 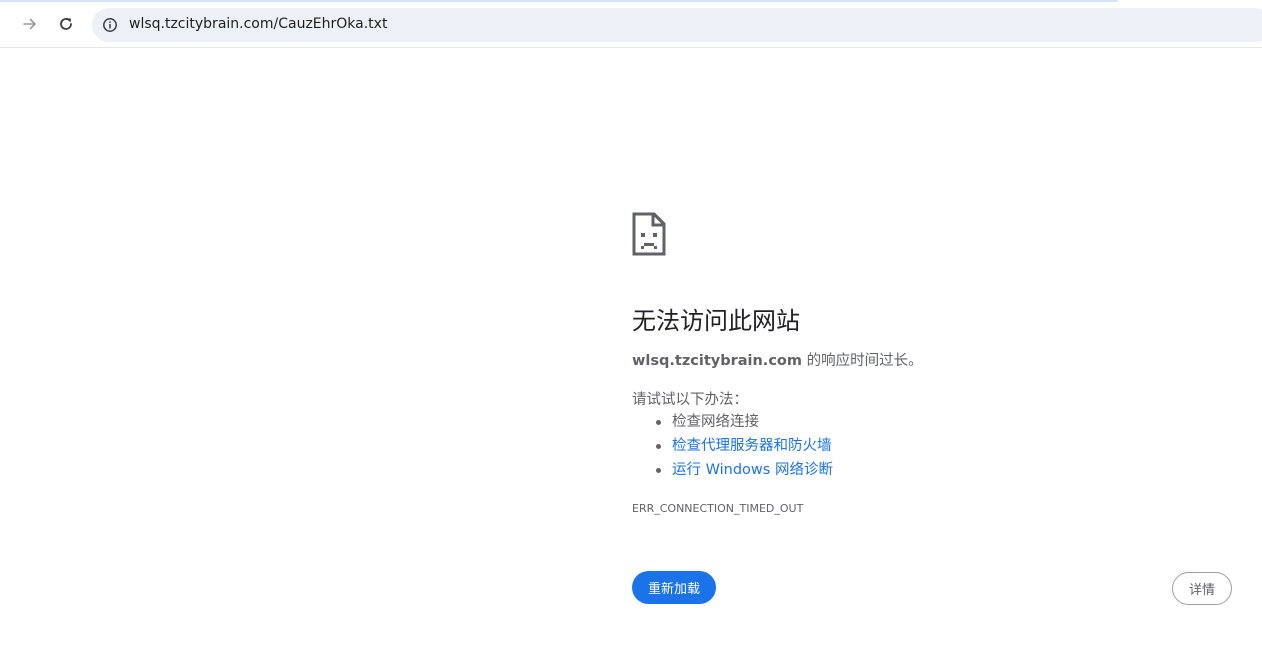 I want to click on arrow-right-icon, so click(x=29, y=24).